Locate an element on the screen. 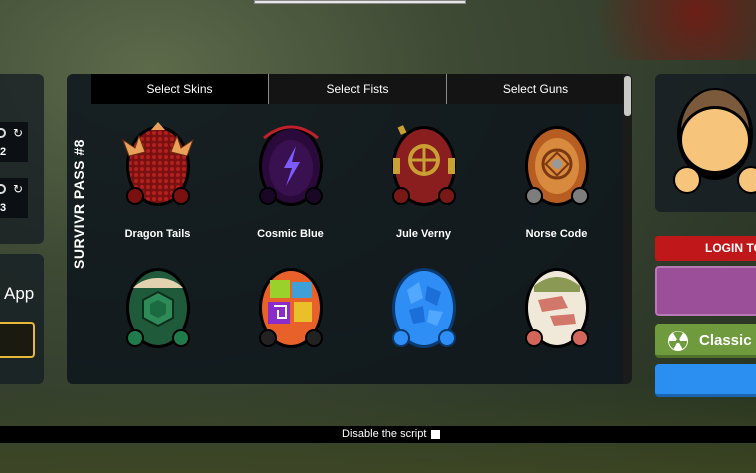 The height and width of the screenshot is (473, 756). skin-card-maze is located at coordinates (290, 326).